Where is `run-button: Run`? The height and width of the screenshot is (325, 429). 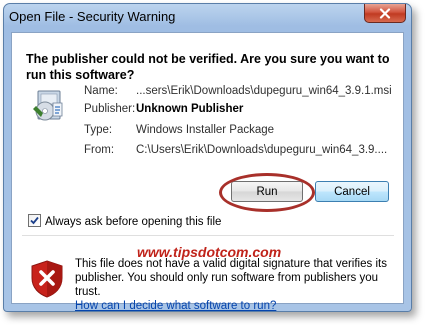
run-button: Run is located at coordinates (267, 191).